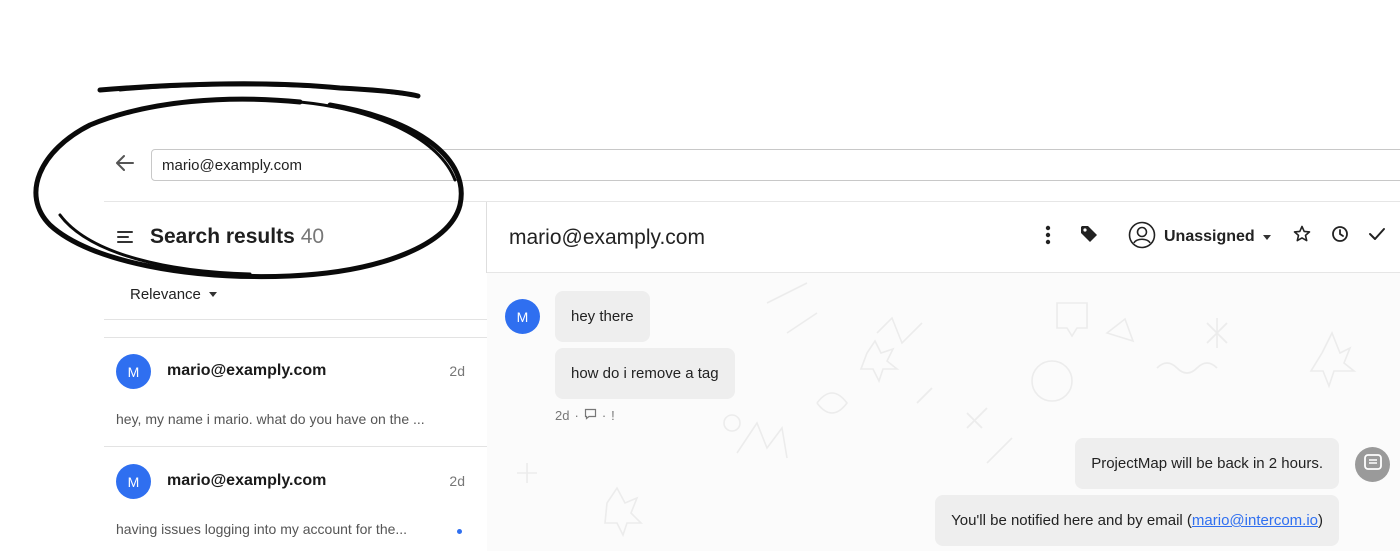  I want to click on message-bubble-bot: ProjectMap will be back in 2 hours., so click(1207, 463).